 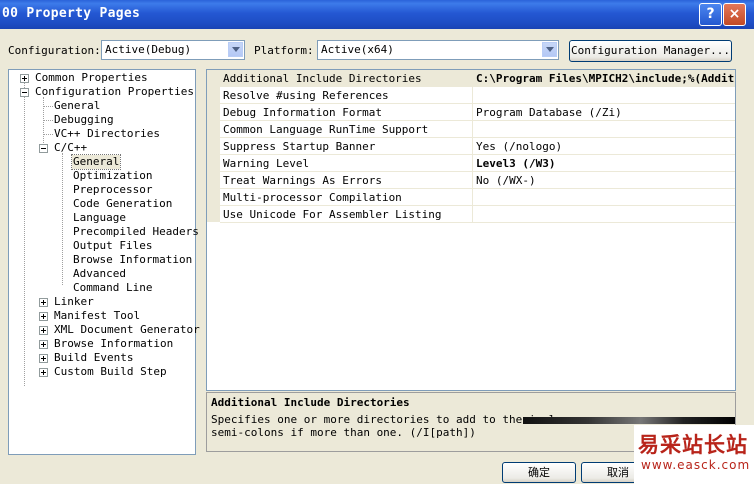 I want to click on watermark-url: www.easck.com, so click(x=696, y=465).